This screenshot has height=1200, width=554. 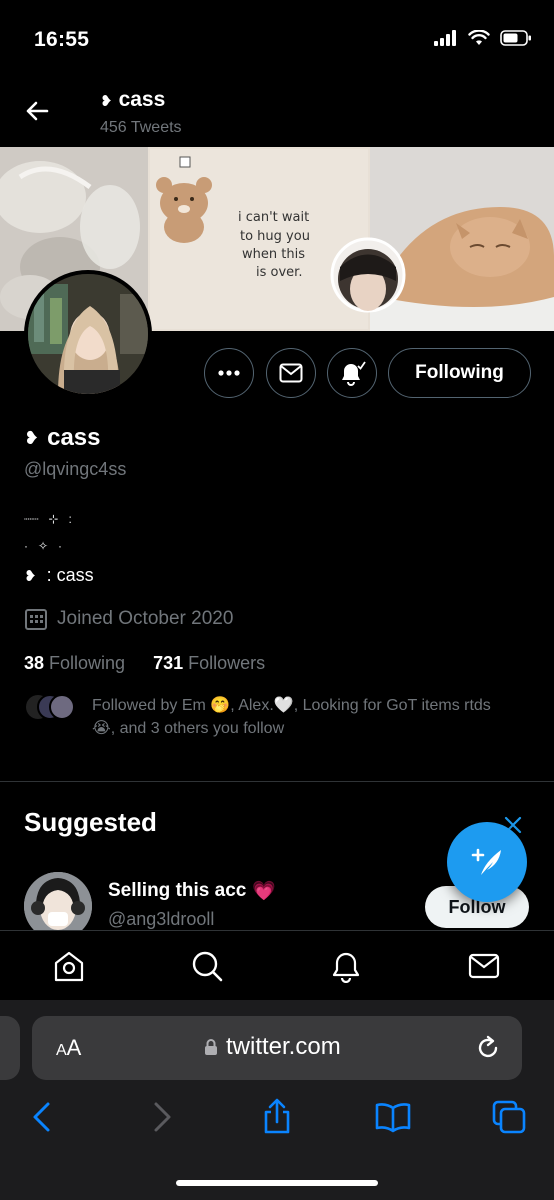 I want to click on url-display: twitter.com, so click(x=272, y=1047).